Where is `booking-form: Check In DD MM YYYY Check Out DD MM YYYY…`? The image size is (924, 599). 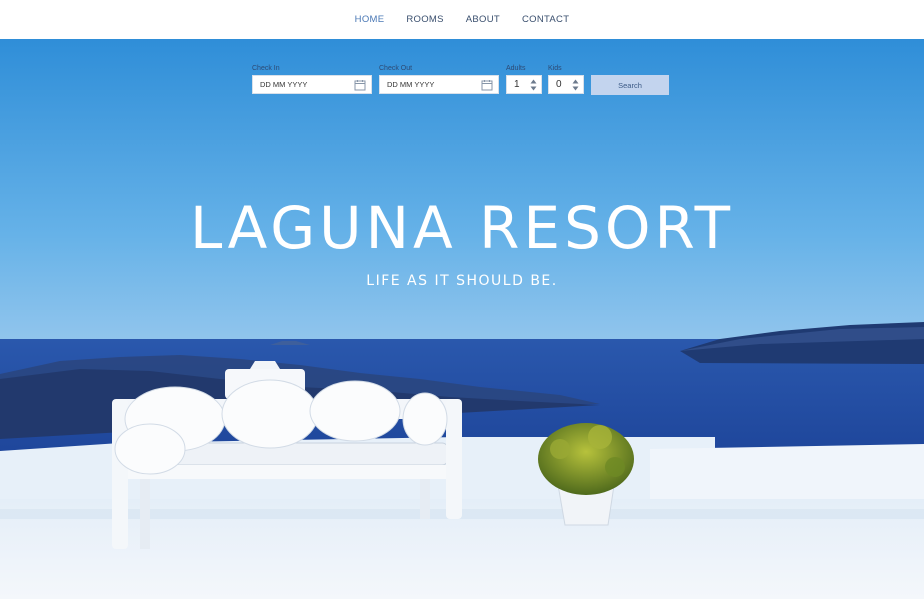 booking-form: Check In DD MM YYYY Check Out DD MM YYYY… is located at coordinates (462, 83).